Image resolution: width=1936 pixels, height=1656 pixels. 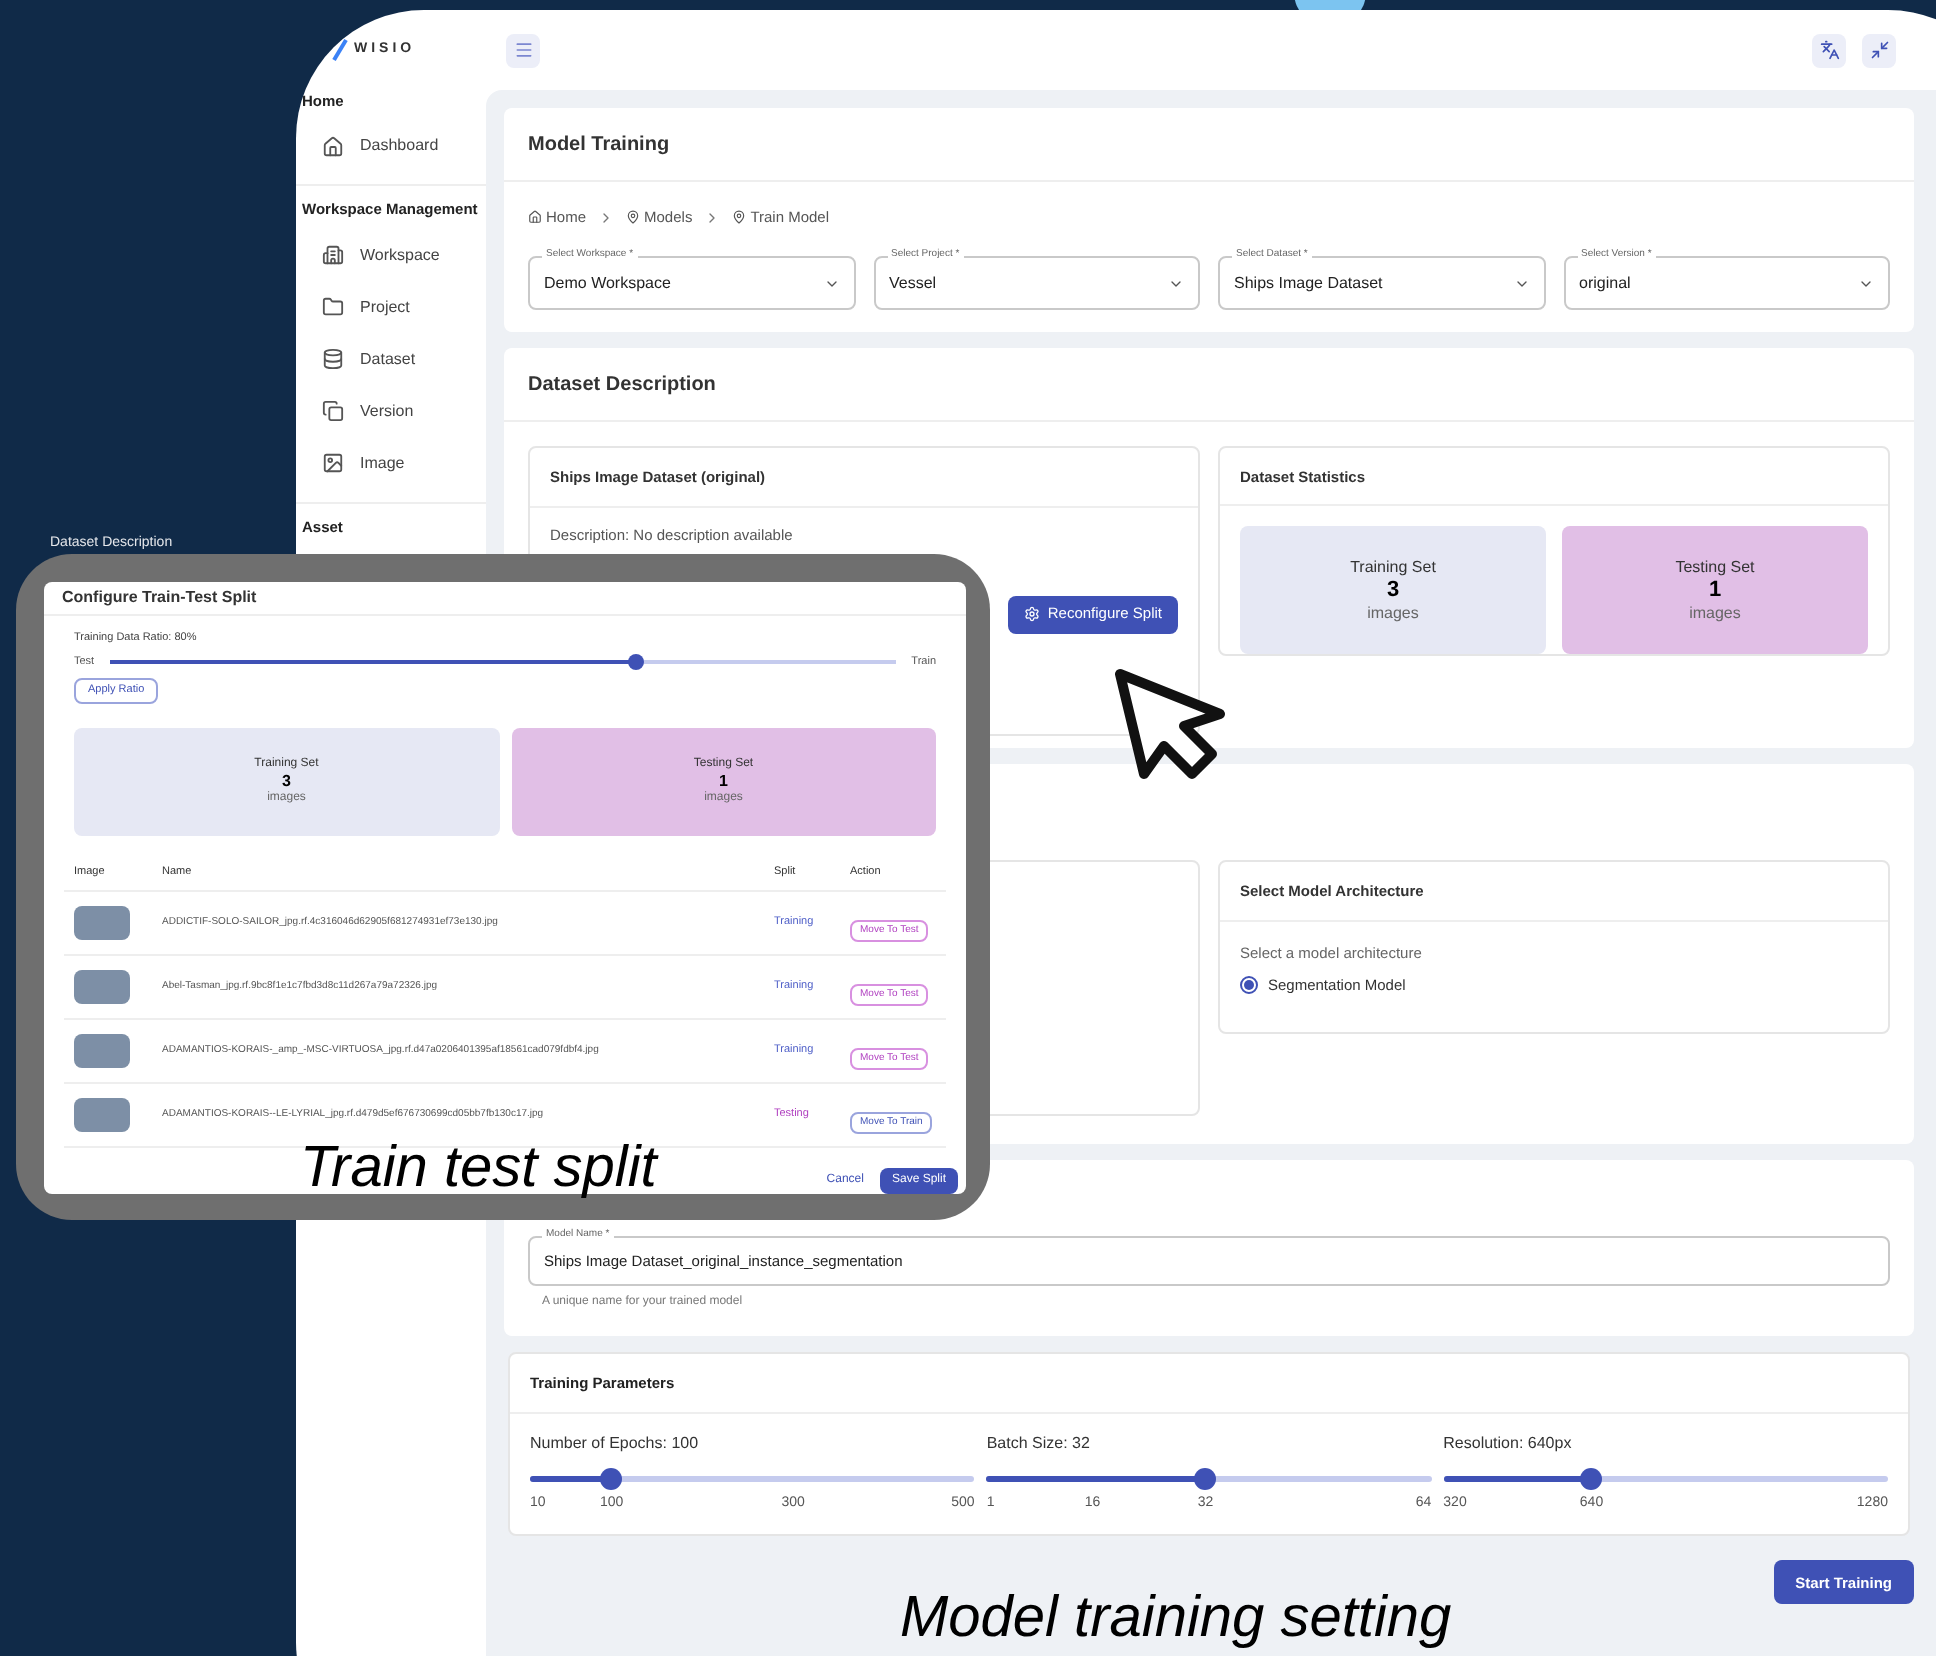 I want to click on translate-icon, so click(x=1829, y=50).